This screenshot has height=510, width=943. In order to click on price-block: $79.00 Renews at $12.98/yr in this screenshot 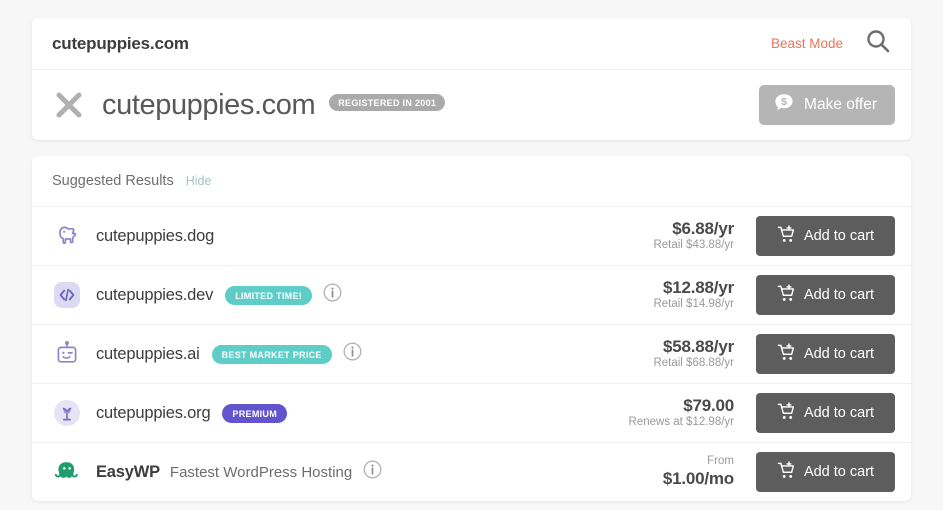, I will do `click(692, 413)`.